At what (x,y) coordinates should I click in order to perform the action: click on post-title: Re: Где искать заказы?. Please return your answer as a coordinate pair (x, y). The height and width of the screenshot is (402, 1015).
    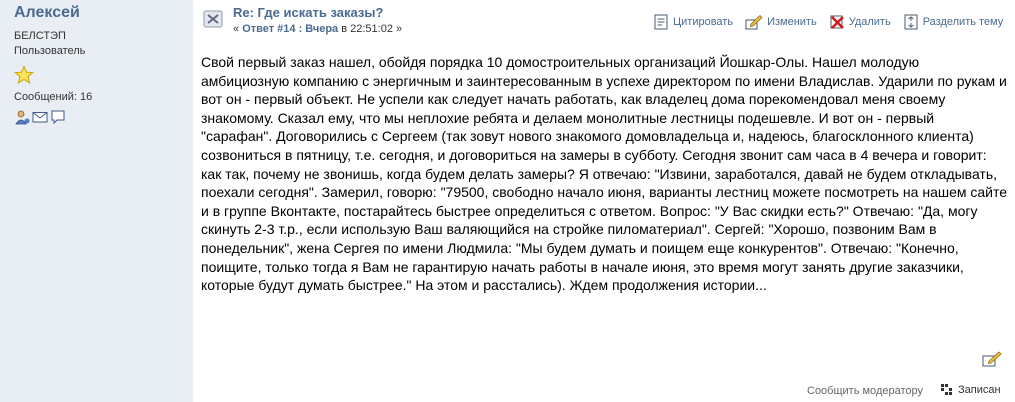
    Looking at the image, I should click on (308, 12).